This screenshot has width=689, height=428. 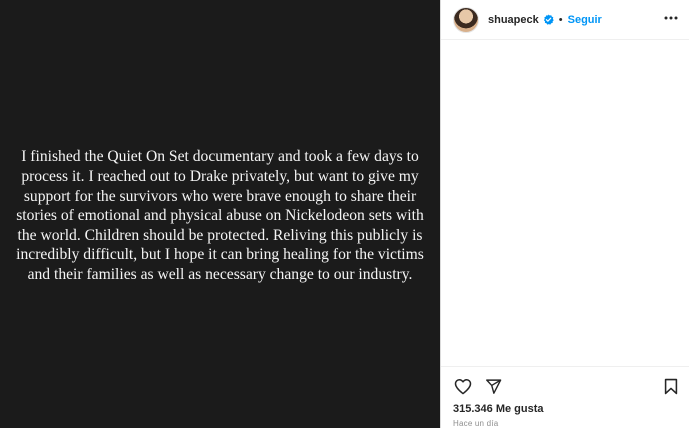 What do you see at coordinates (671, 386) in the screenshot?
I see `bookmark-icon` at bounding box center [671, 386].